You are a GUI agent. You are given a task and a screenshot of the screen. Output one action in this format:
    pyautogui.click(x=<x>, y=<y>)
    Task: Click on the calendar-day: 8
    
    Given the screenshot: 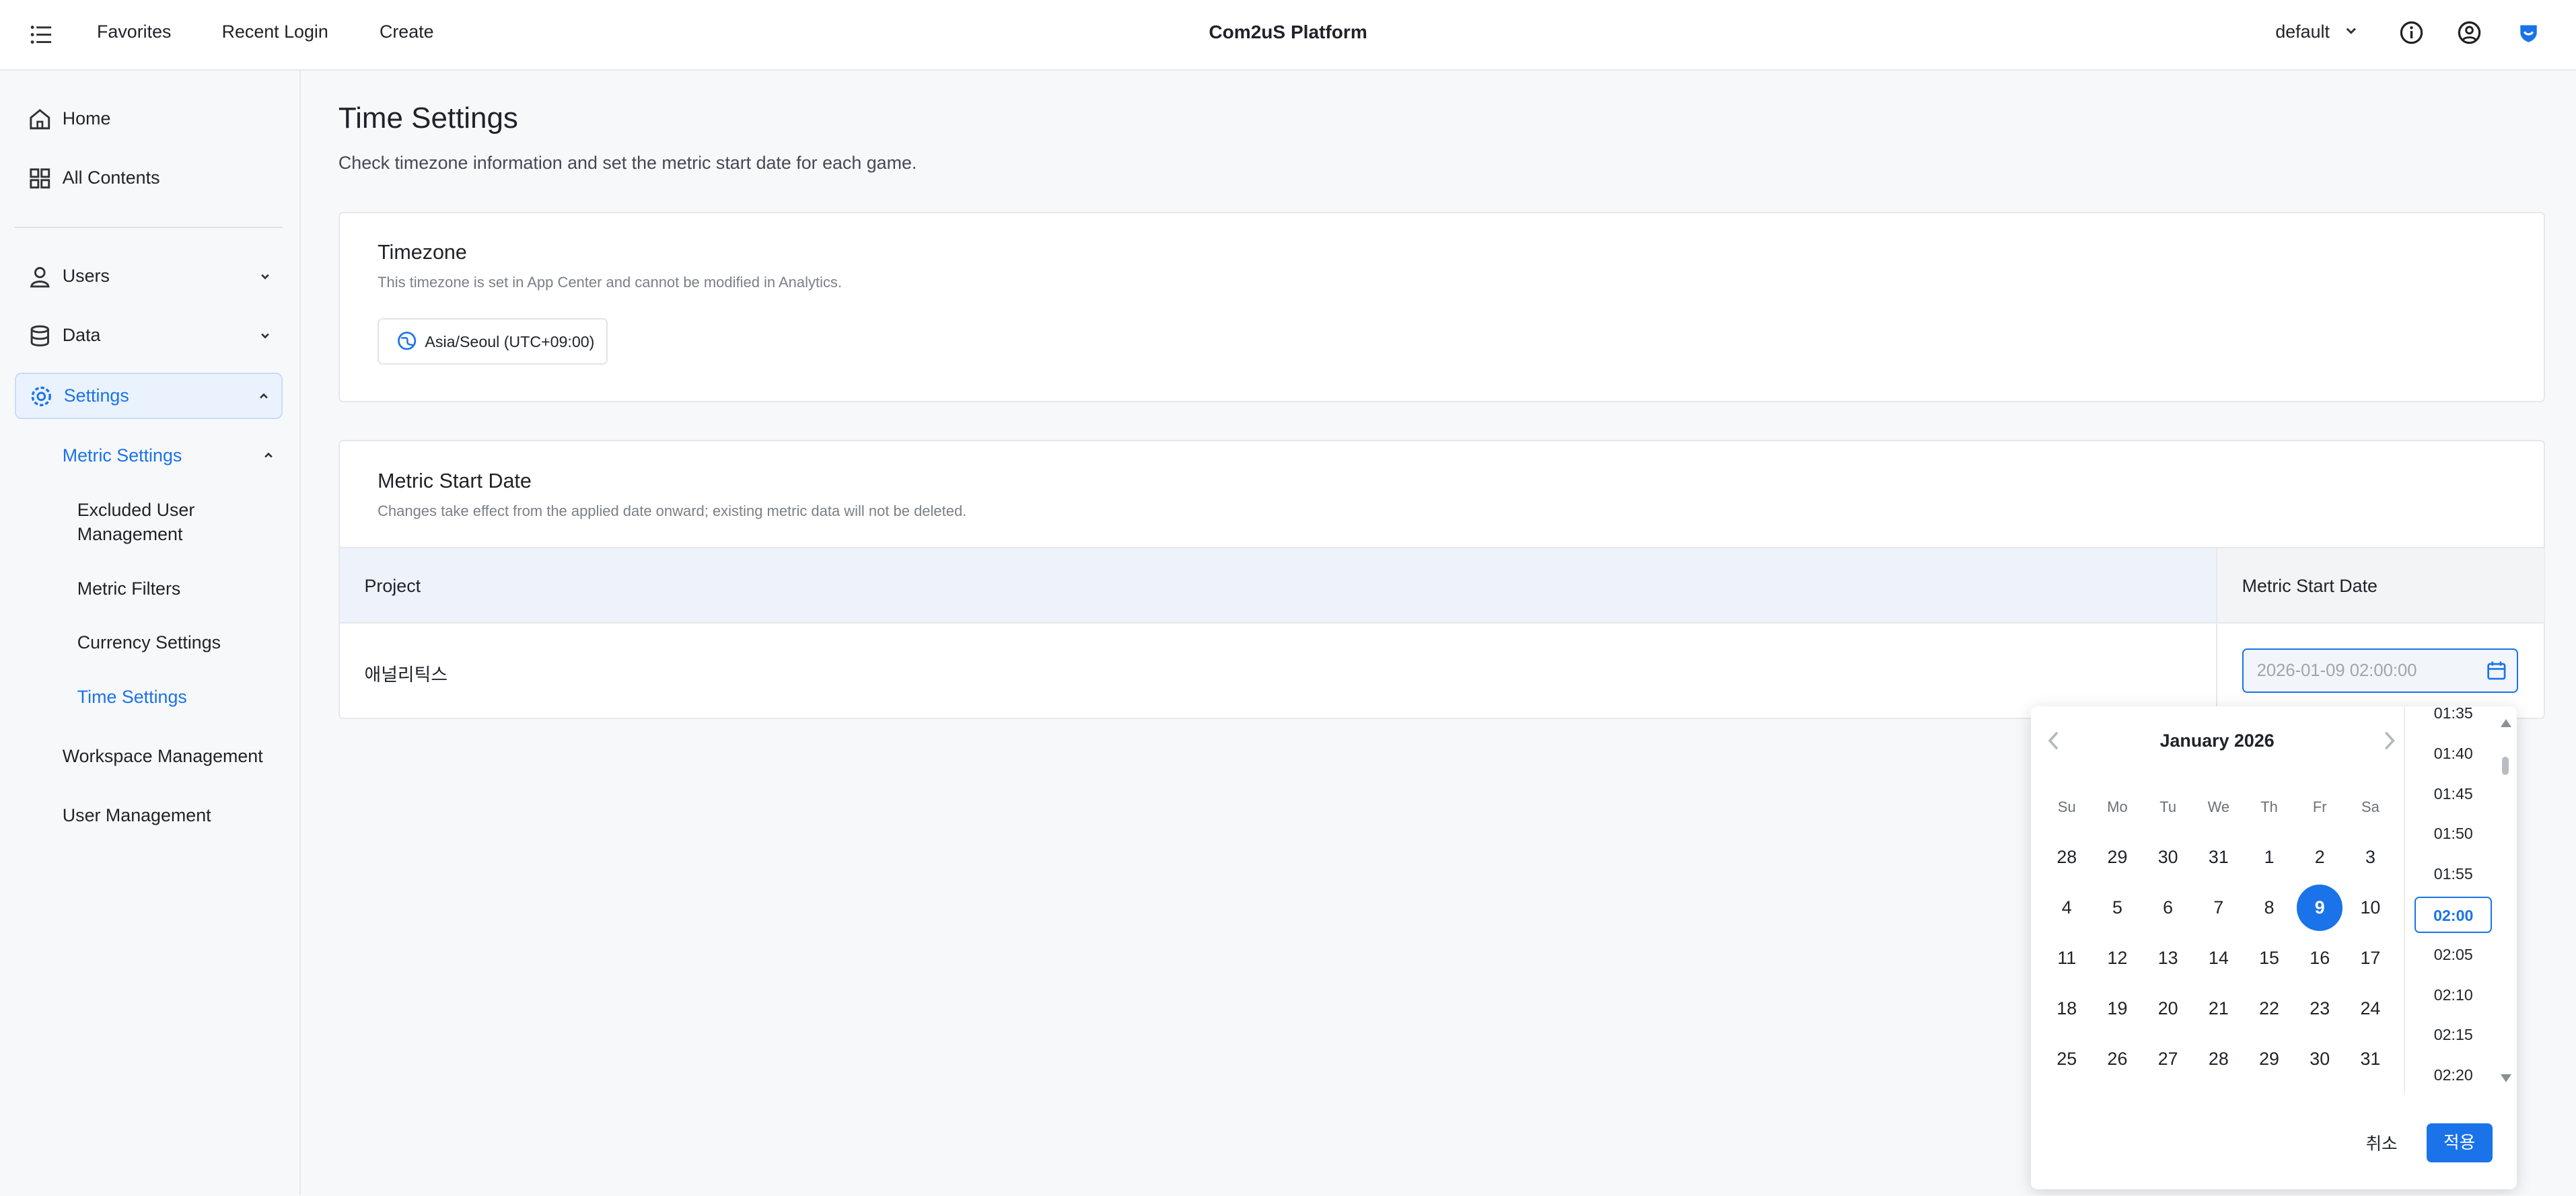 What is the action you would take?
    pyautogui.click(x=2269, y=908)
    